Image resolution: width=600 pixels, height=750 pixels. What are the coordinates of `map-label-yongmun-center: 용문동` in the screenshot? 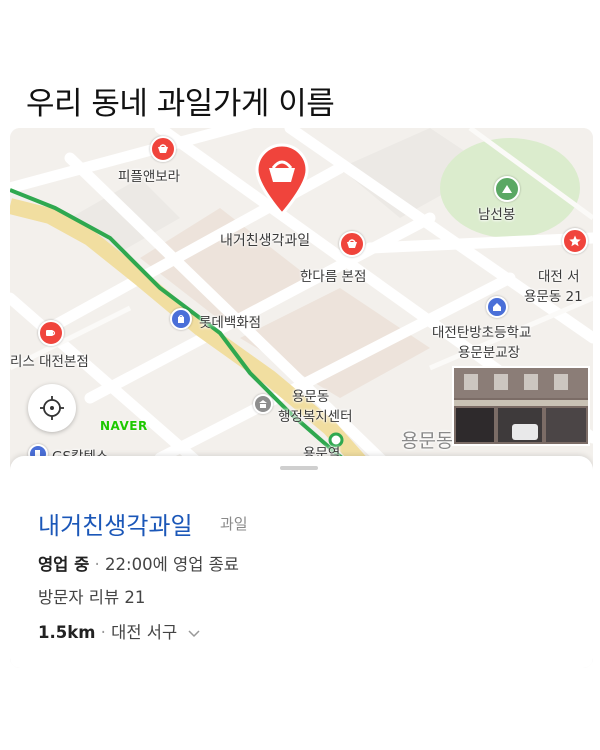 It's located at (310, 395).